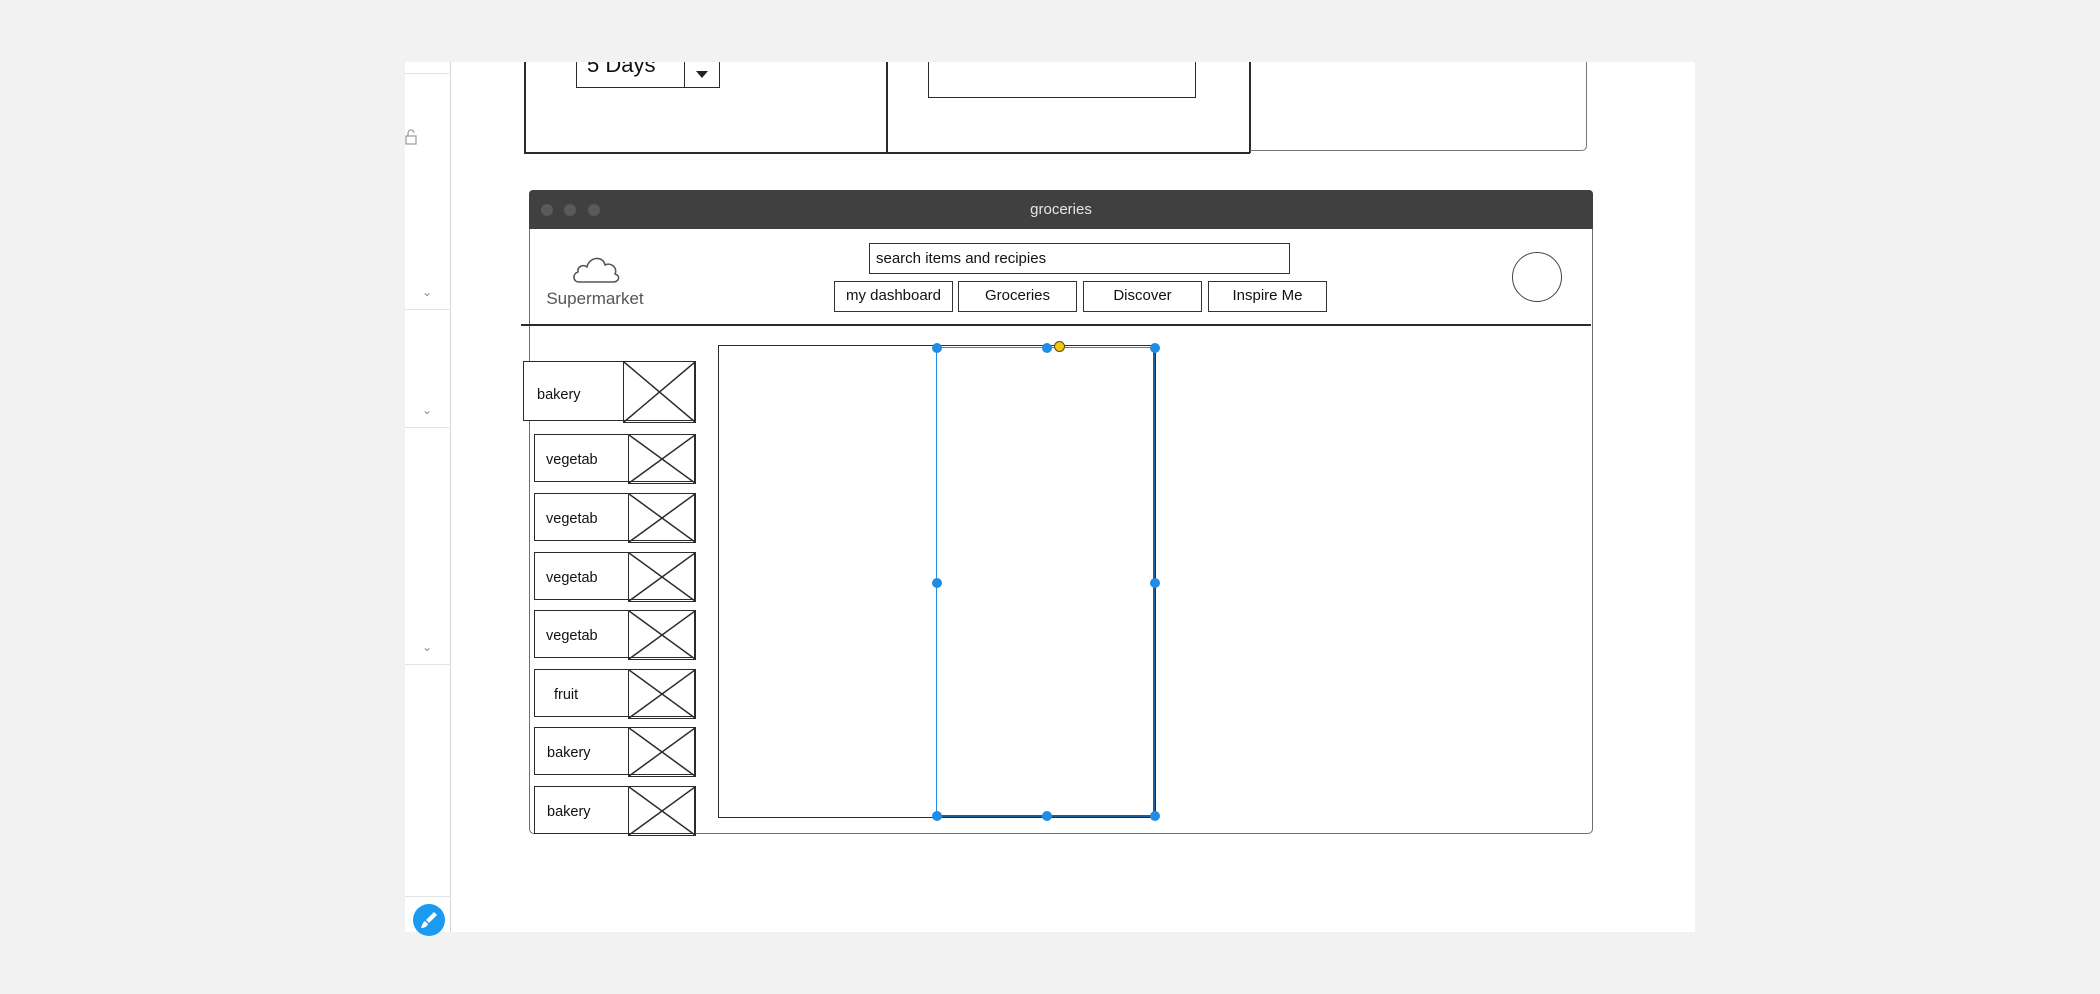 The height and width of the screenshot is (994, 2100). I want to click on resize-handle-left, so click(937, 583).